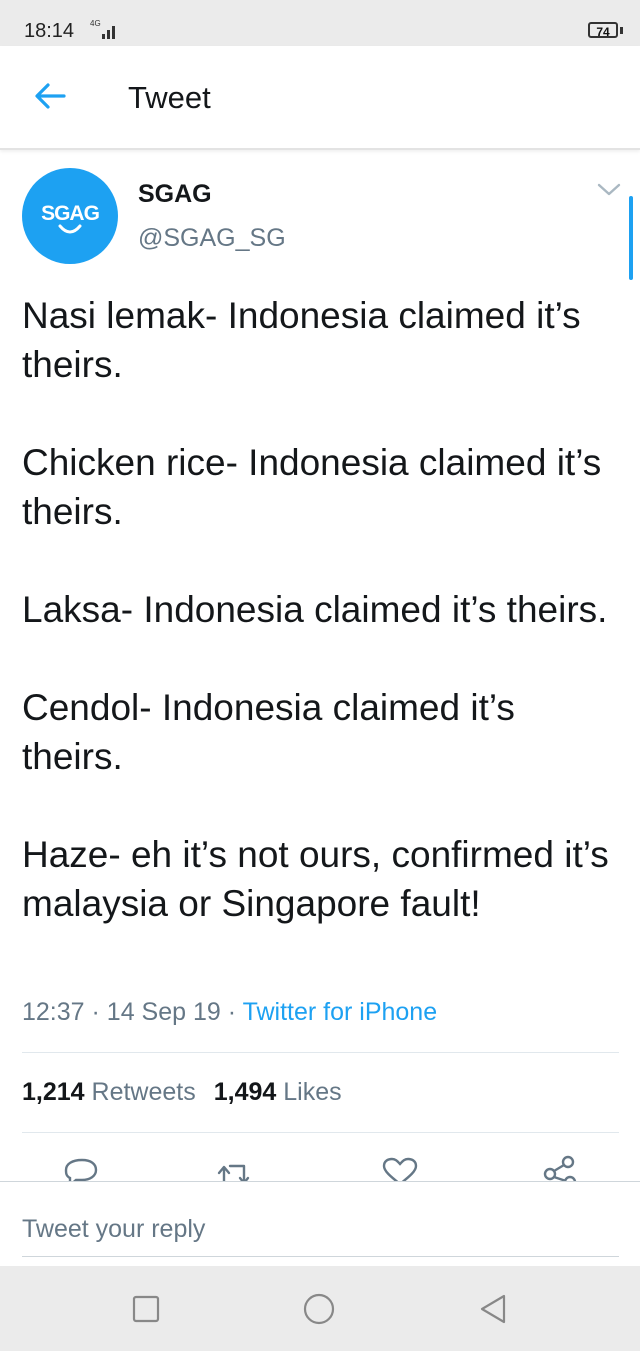 The image size is (640, 1351). I want to click on retweets-label: Retweets, so click(143, 1092).